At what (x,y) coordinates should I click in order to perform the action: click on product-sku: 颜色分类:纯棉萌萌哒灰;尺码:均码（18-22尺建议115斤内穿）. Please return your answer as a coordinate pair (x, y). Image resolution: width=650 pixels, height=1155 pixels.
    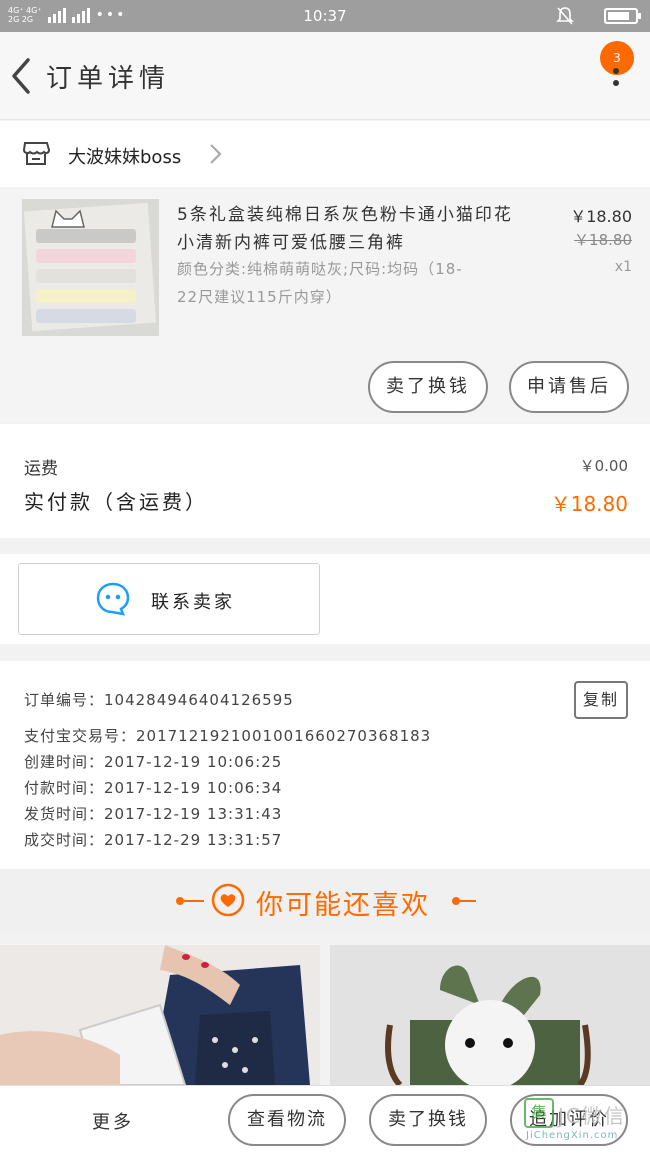
    Looking at the image, I should click on (320, 283).